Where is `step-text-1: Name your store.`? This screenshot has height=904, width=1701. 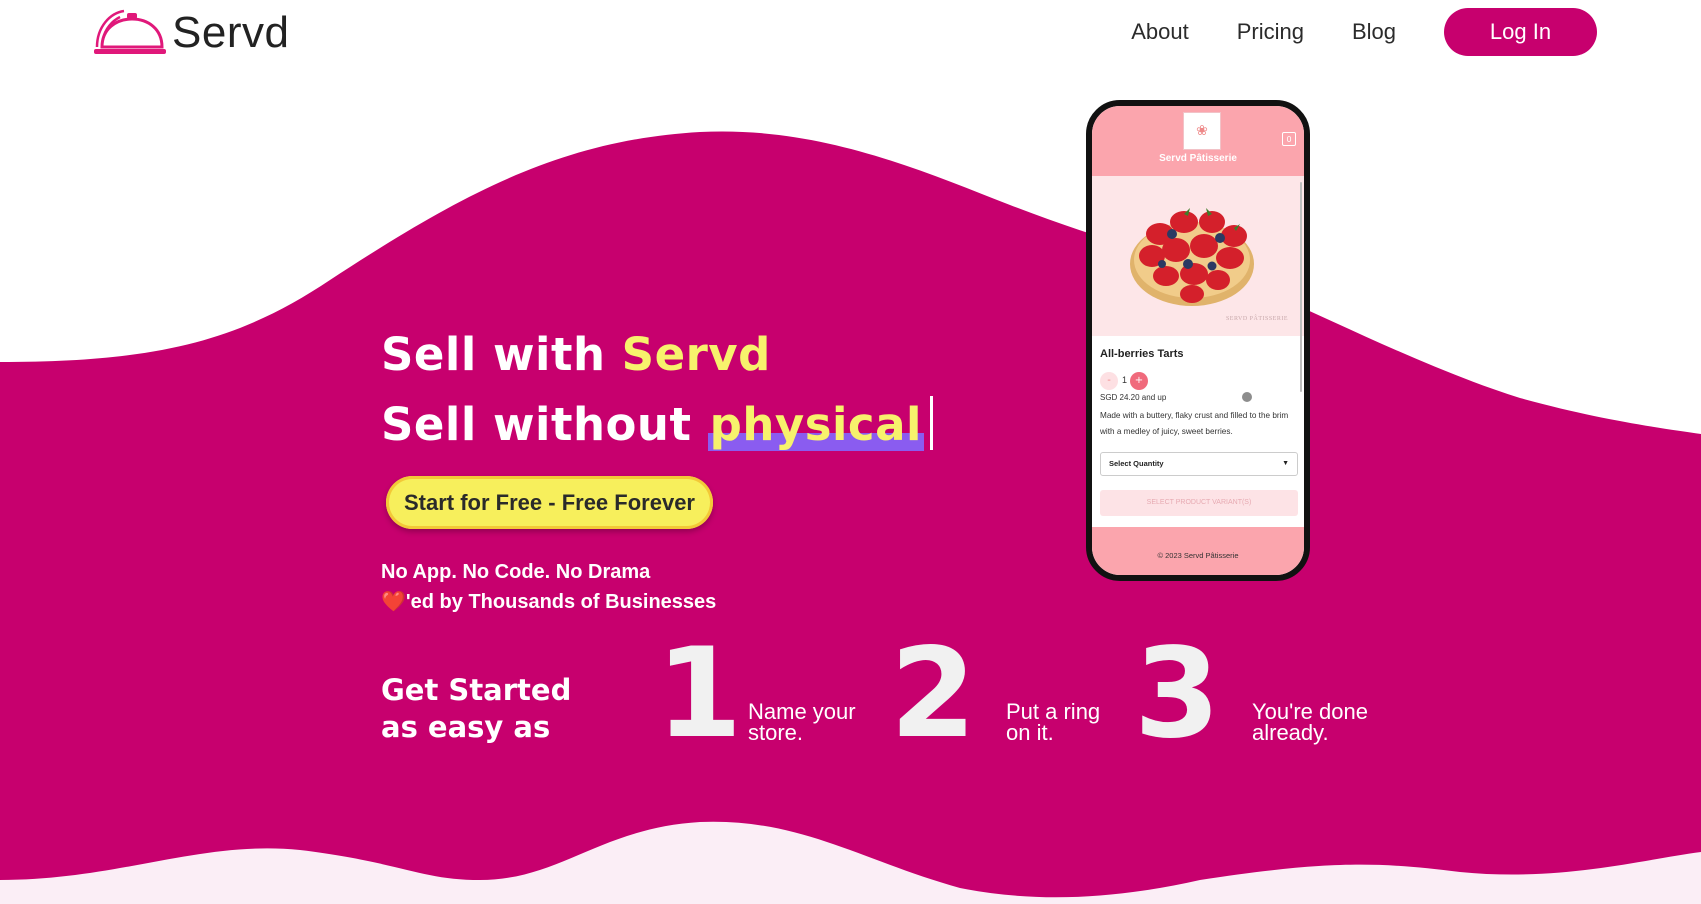
step-text-1: Name your store. is located at coordinates (802, 722).